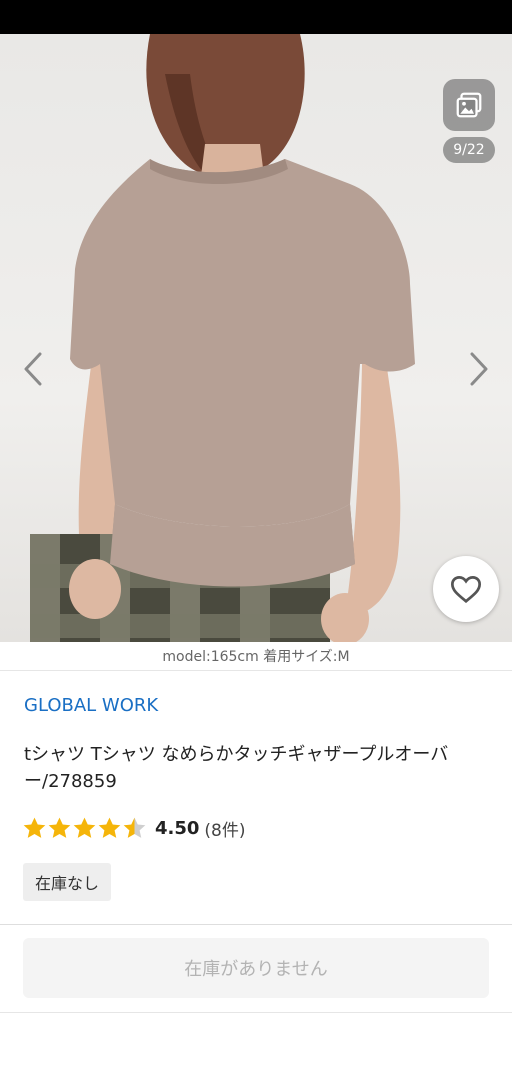 The width and height of the screenshot is (512, 1080). I want to click on review-count: (8件), so click(225, 830).